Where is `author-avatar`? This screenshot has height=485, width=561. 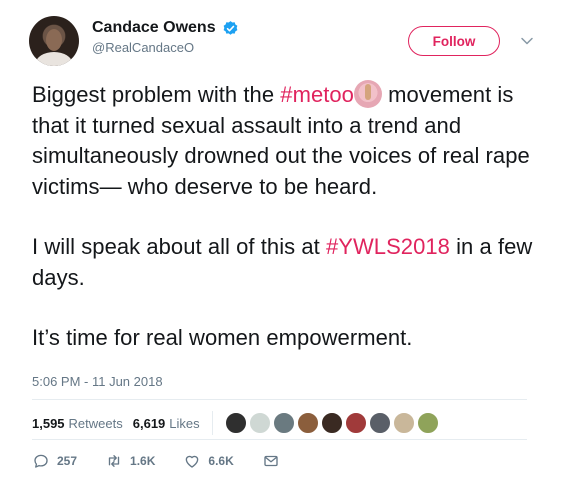 author-avatar is located at coordinates (54, 41).